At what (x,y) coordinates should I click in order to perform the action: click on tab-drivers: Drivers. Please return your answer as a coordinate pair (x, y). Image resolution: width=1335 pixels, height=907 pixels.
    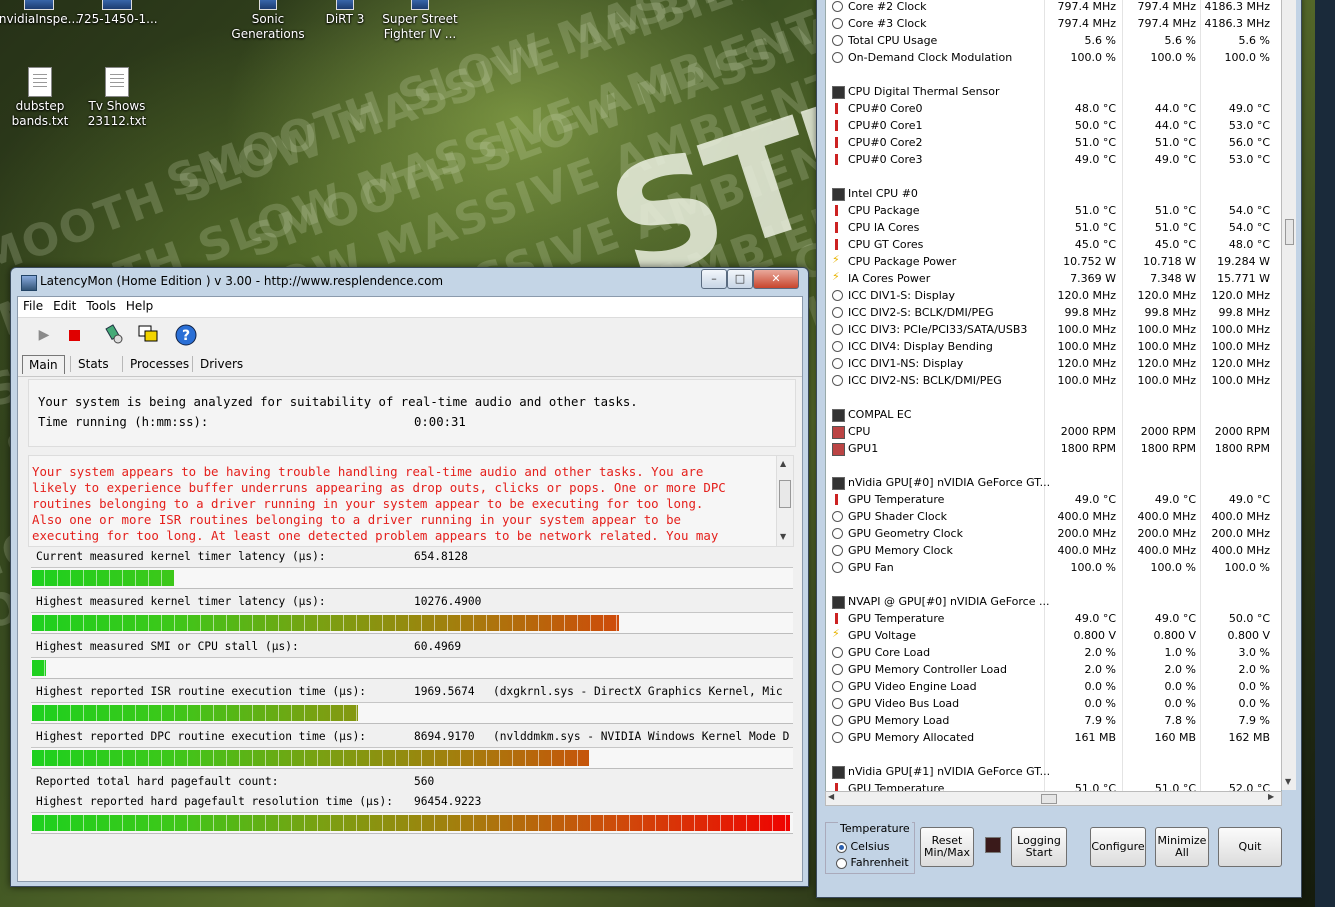
    Looking at the image, I should click on (221, 364).